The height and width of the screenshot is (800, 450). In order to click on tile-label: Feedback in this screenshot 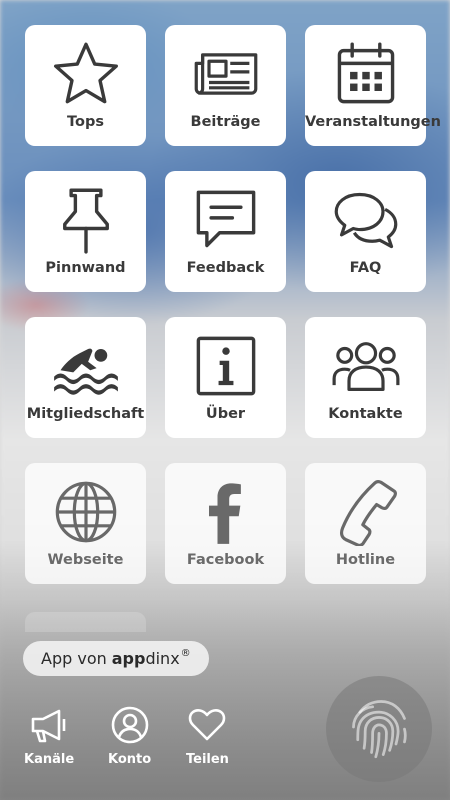, I will do `click(225, 268)`.